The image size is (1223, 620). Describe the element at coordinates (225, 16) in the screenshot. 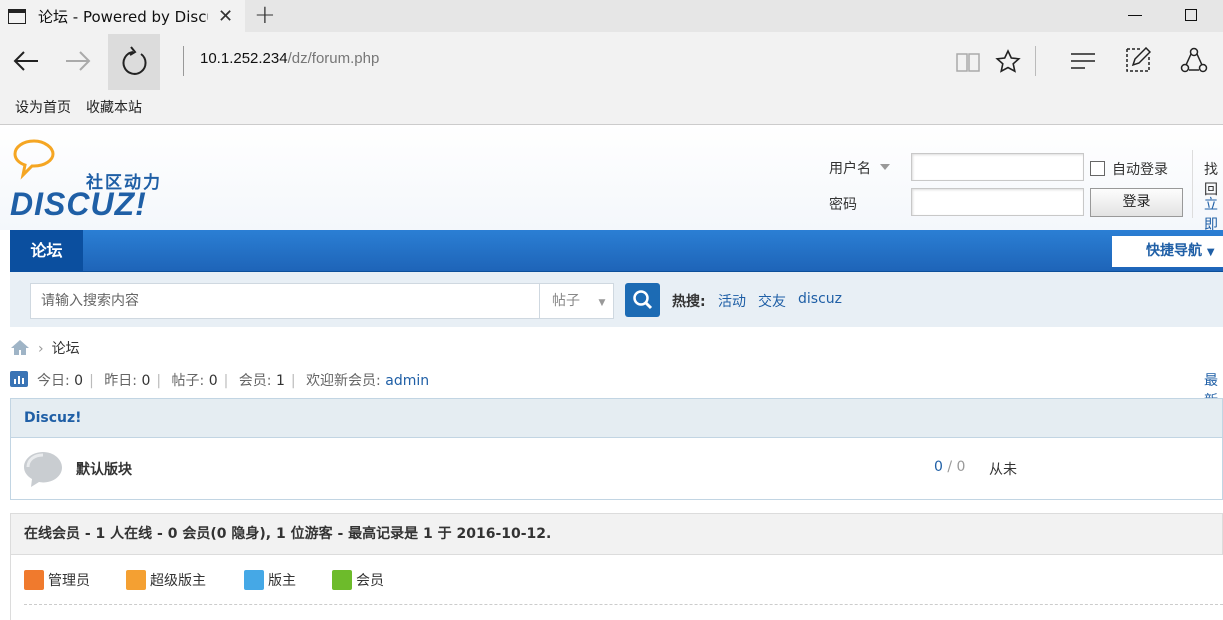

I see `close-tab-icon: ✕` at that location.